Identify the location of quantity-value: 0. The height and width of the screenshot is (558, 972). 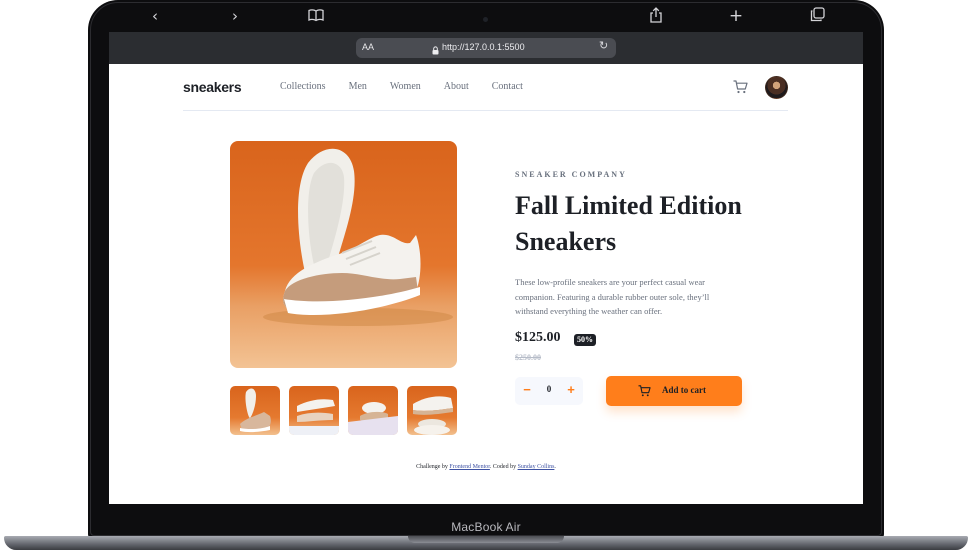
(549, 389).